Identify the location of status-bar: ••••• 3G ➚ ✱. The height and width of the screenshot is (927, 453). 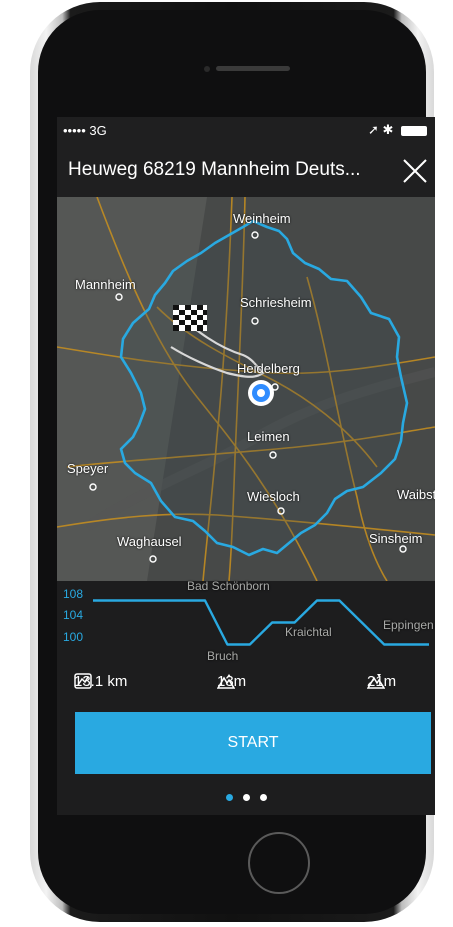
(246, 131).